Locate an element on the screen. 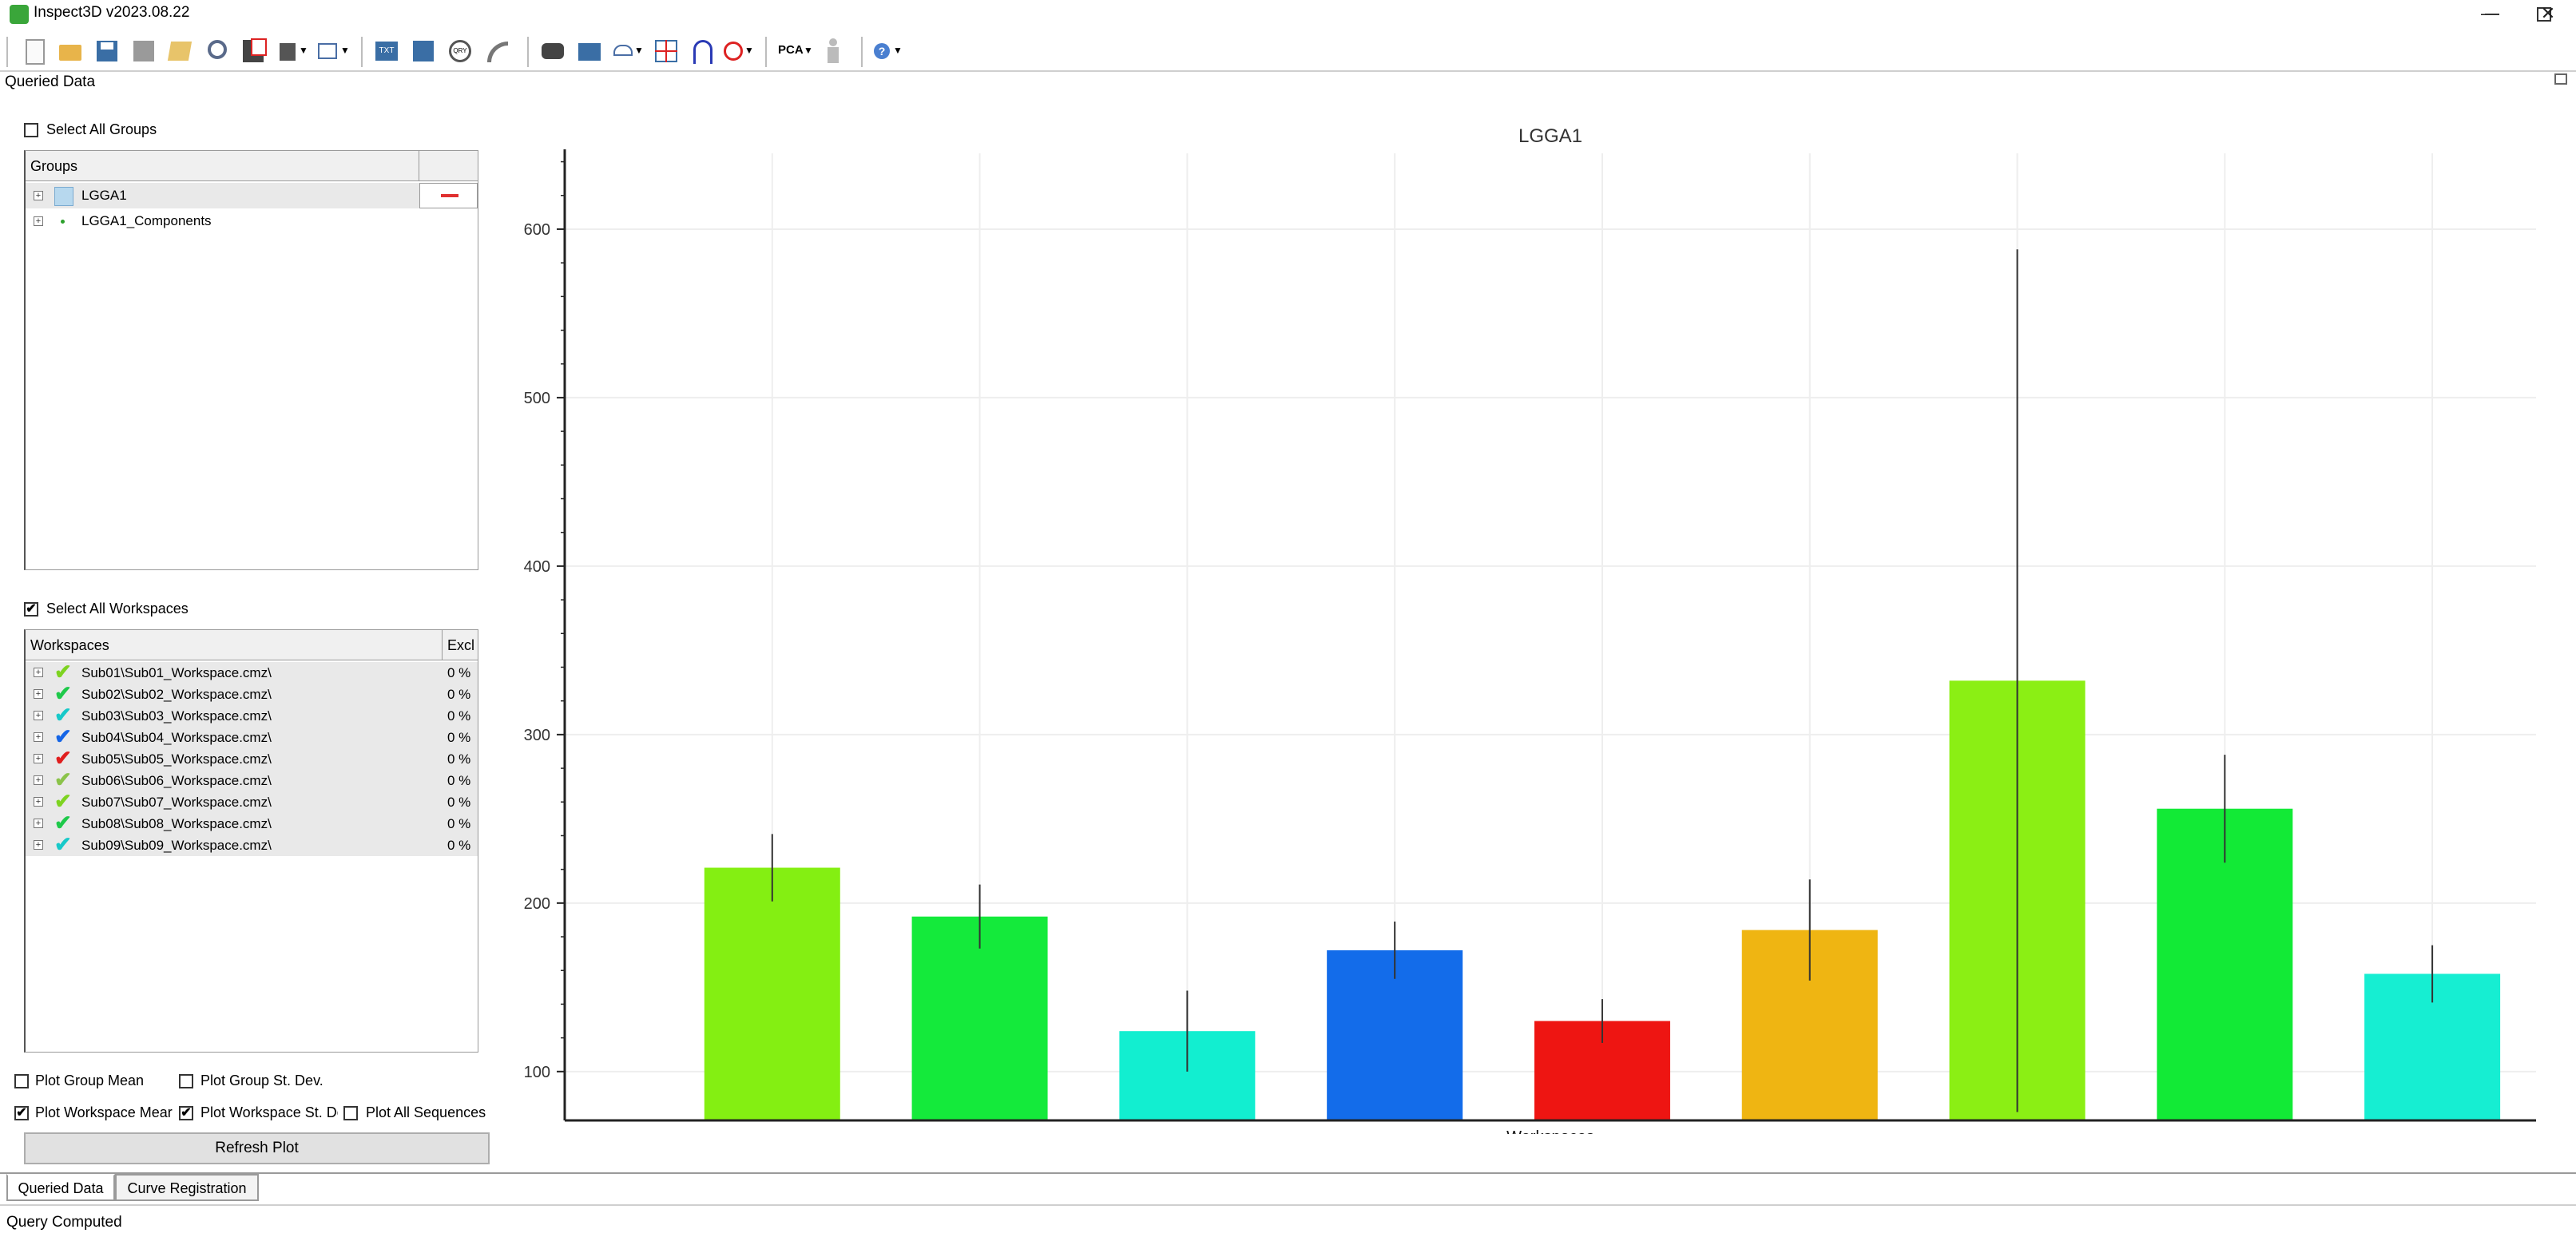  toolbar: ▼ ▼ TXT QRY ▼ ▼ PCA ▼ ? ▼ is located at coordinates (1288, 51).